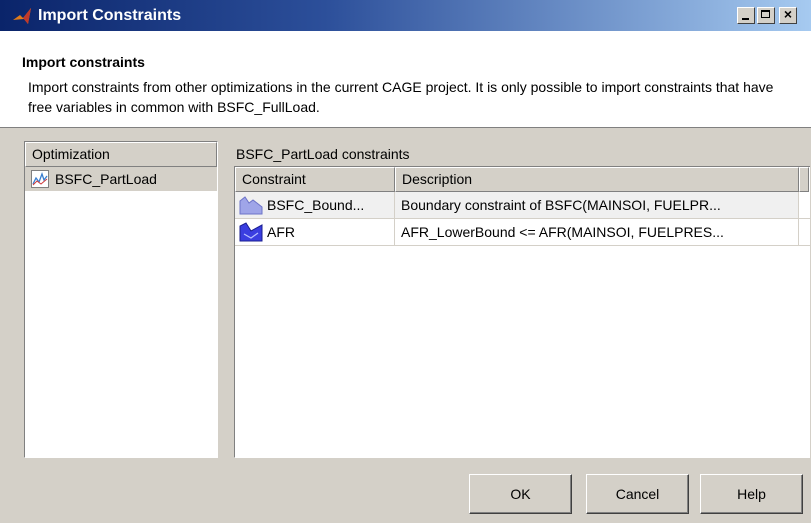 This screenshot has width=811, height=523. I want to click on table-header: Constraint Description, so click(522, 179).